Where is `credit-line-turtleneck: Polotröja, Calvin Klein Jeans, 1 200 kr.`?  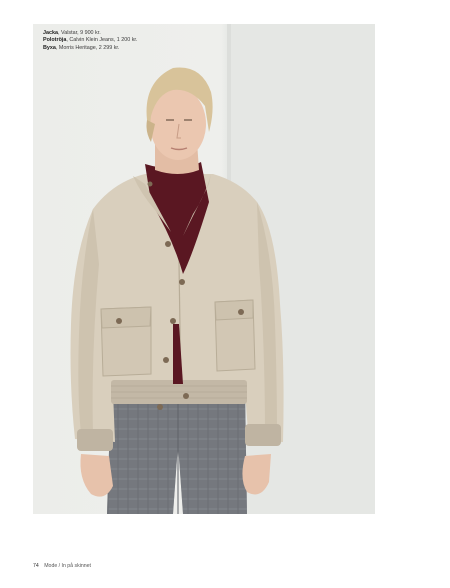 credit-line-turtleneck: Polotröja, Calvin Klein Jeans, 1 200 kr. is located at coordinates (90, 40).